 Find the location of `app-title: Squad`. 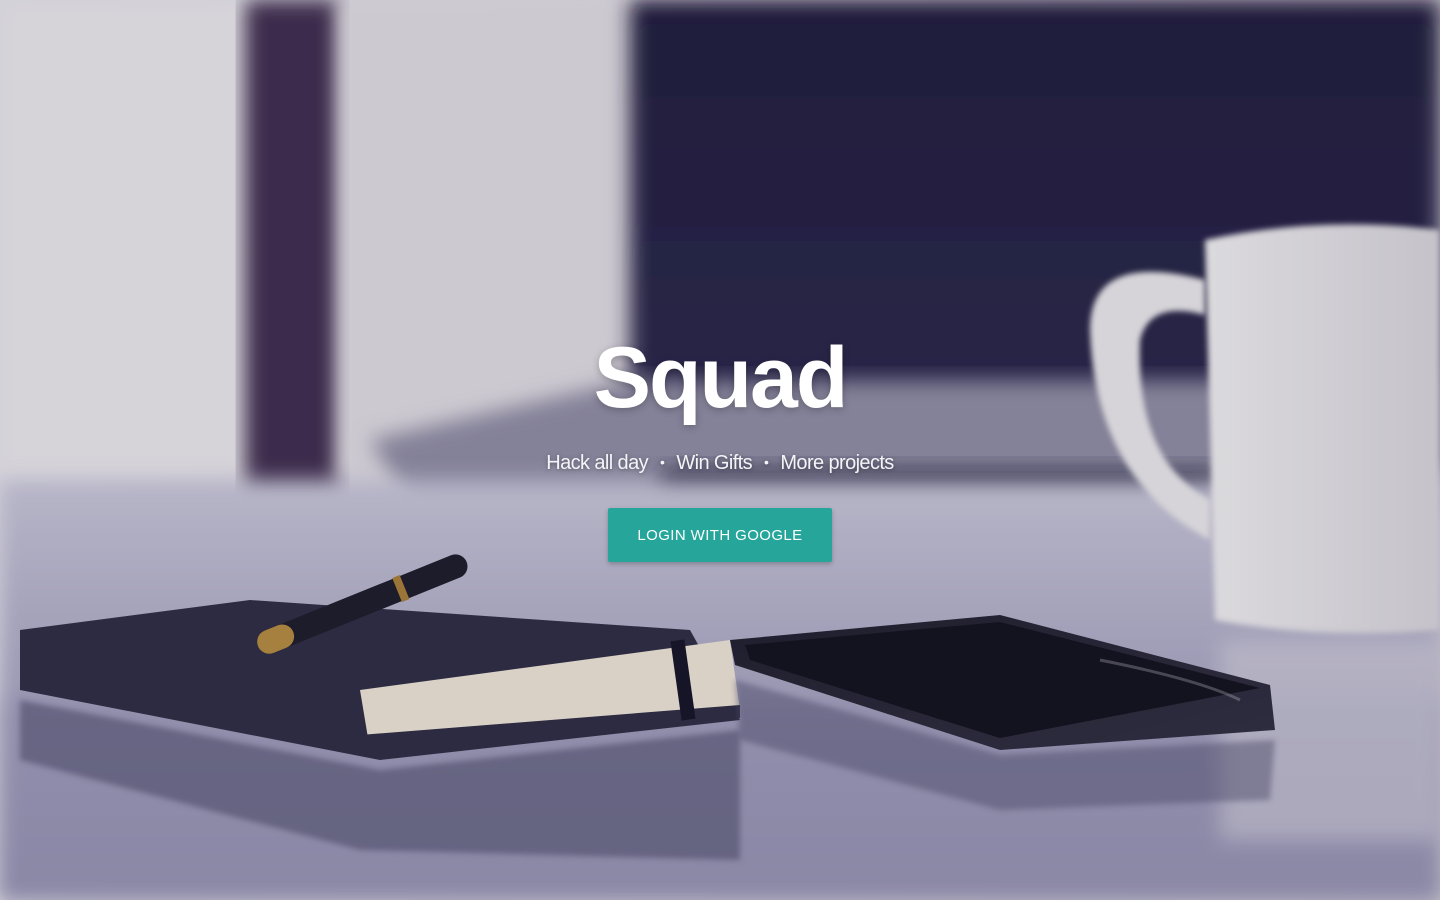

app-title: Squad is located at coordinates (721, 378).